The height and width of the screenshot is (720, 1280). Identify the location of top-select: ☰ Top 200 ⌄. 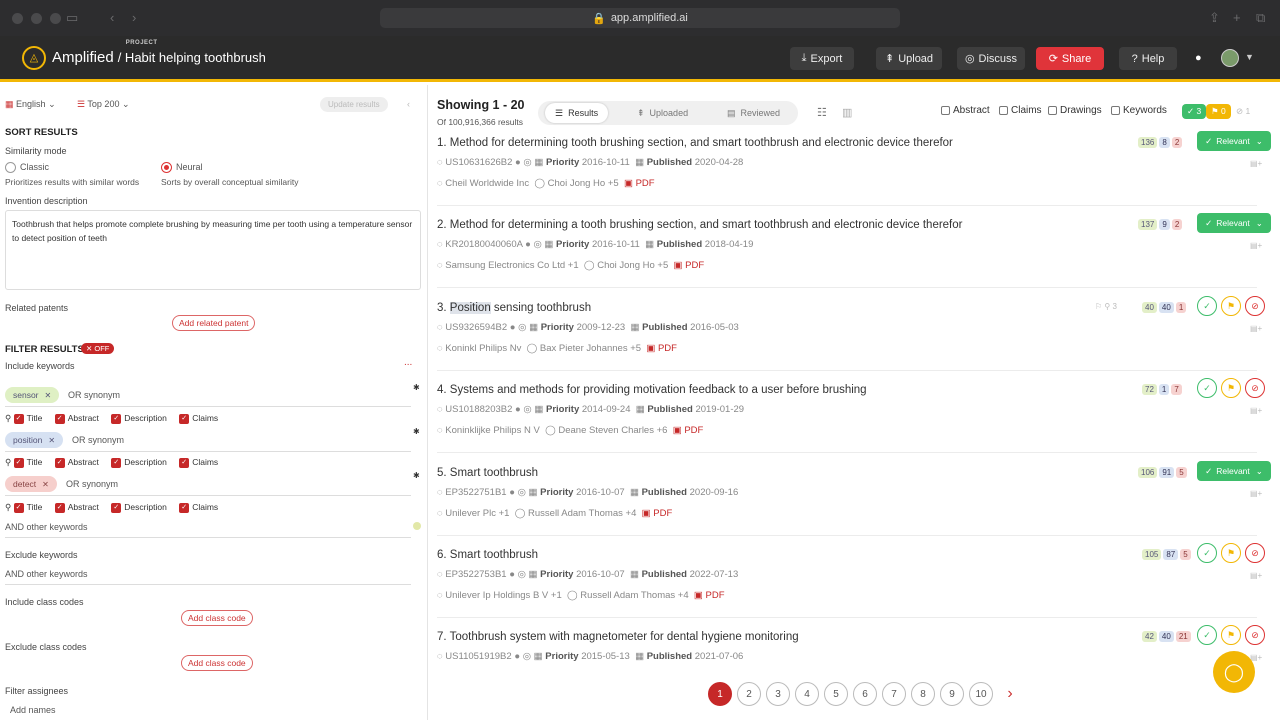
(103, 104).